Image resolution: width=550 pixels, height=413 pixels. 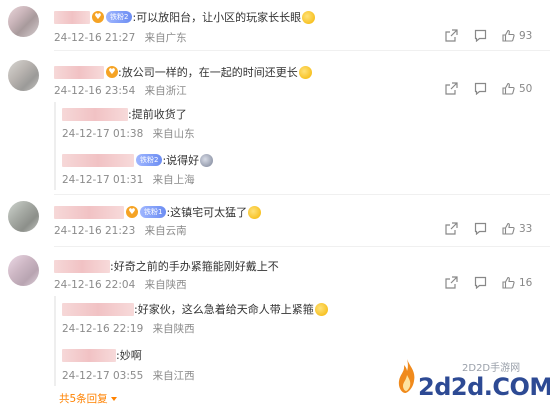 I want to click on reply-text: :说得好, so click(x=181, y=160).